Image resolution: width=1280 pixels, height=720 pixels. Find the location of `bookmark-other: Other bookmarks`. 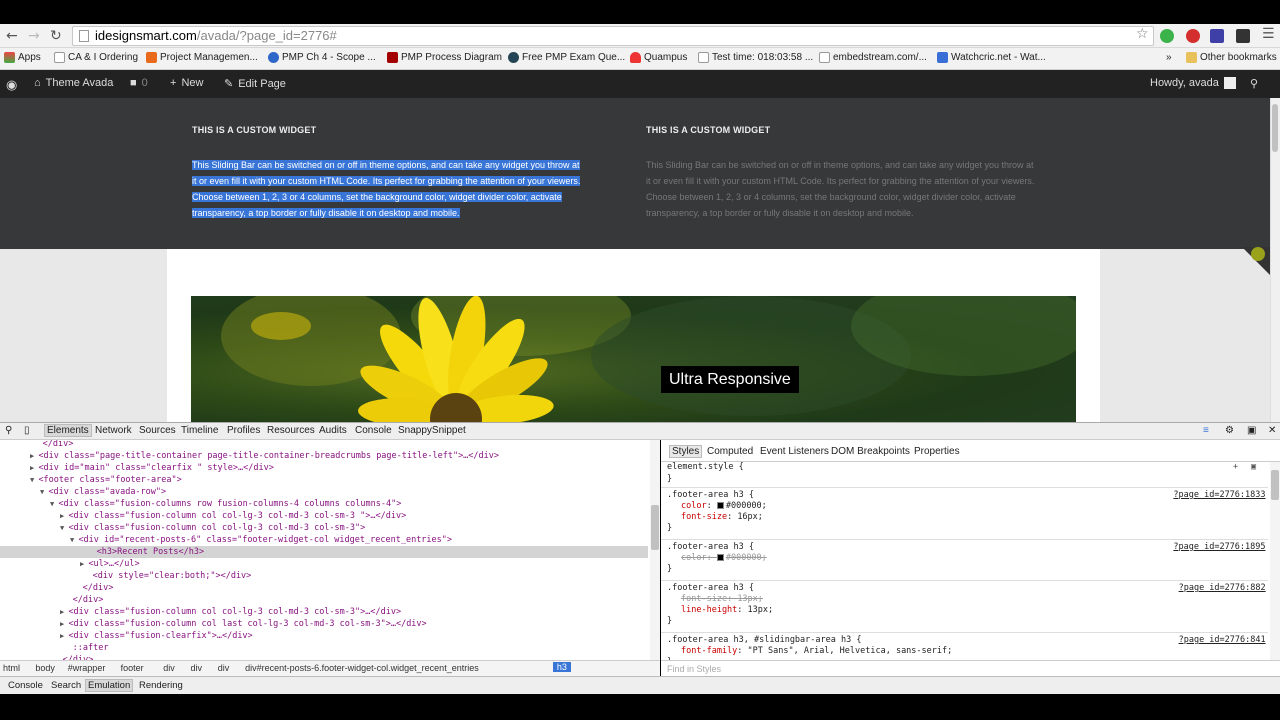

bookmark-other: Other bookmarks is located at coordinates (1231, 57).